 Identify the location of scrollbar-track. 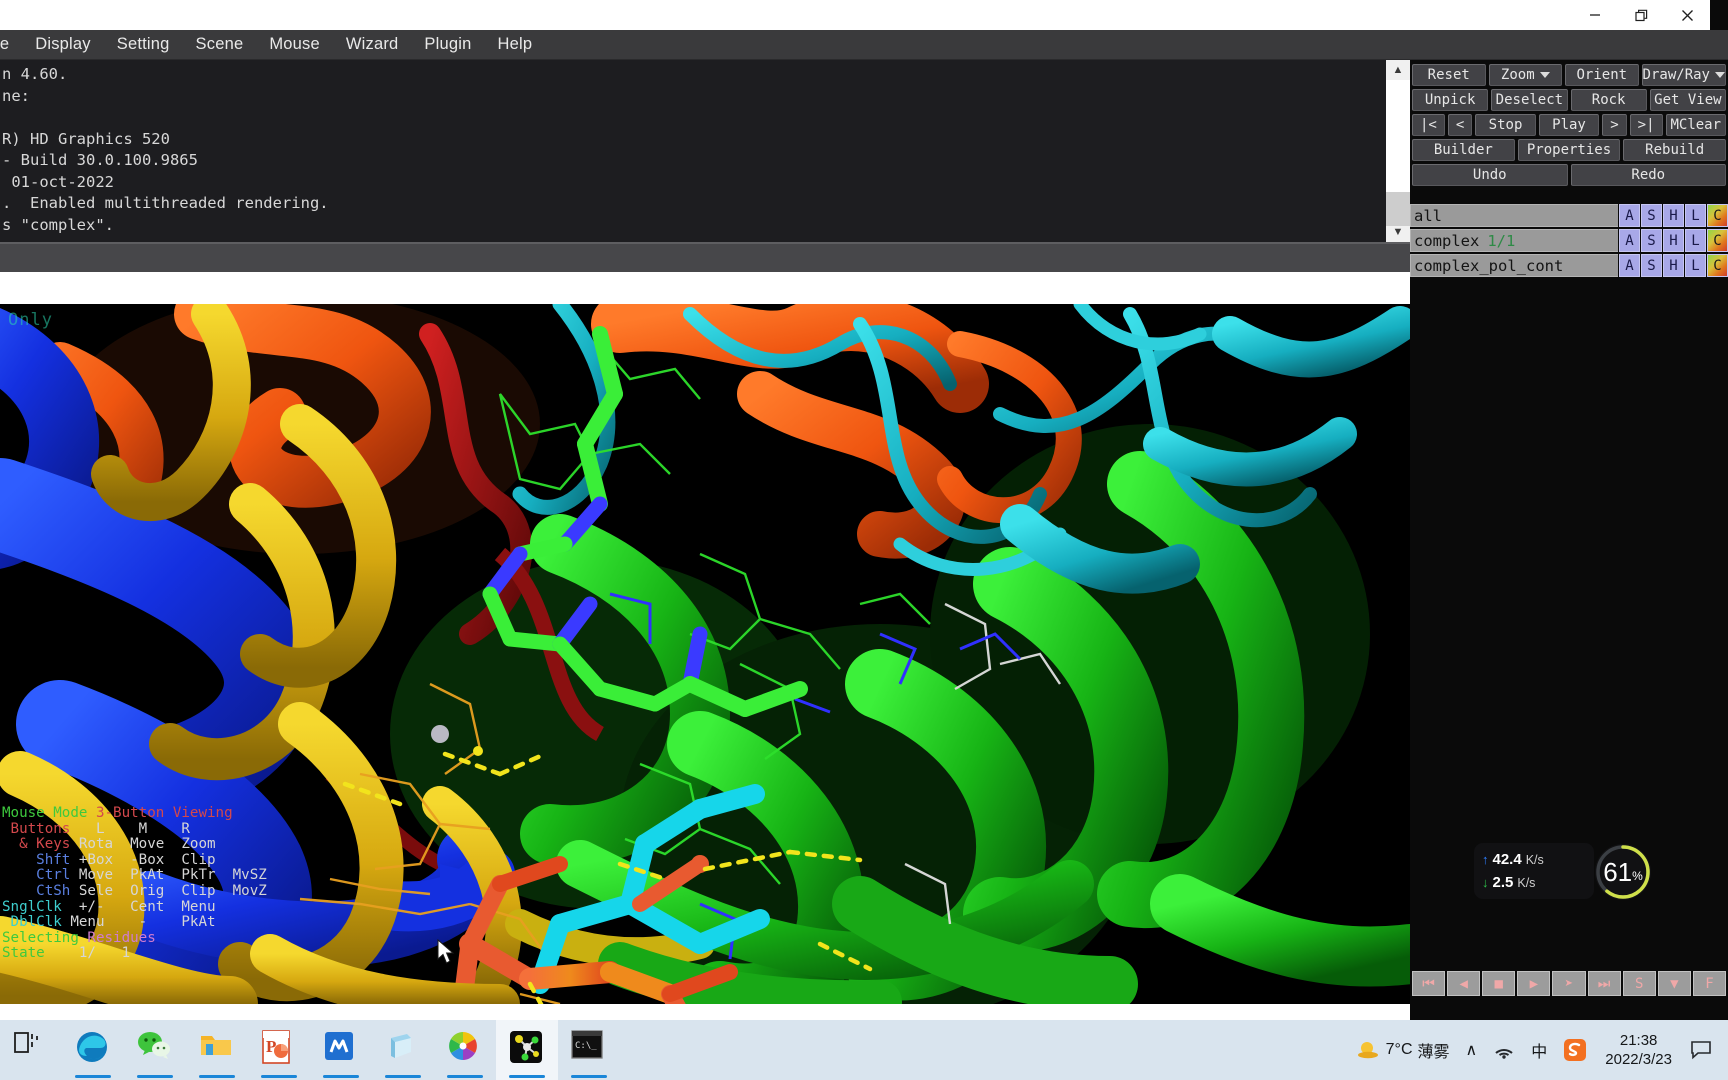
(1398, 153).